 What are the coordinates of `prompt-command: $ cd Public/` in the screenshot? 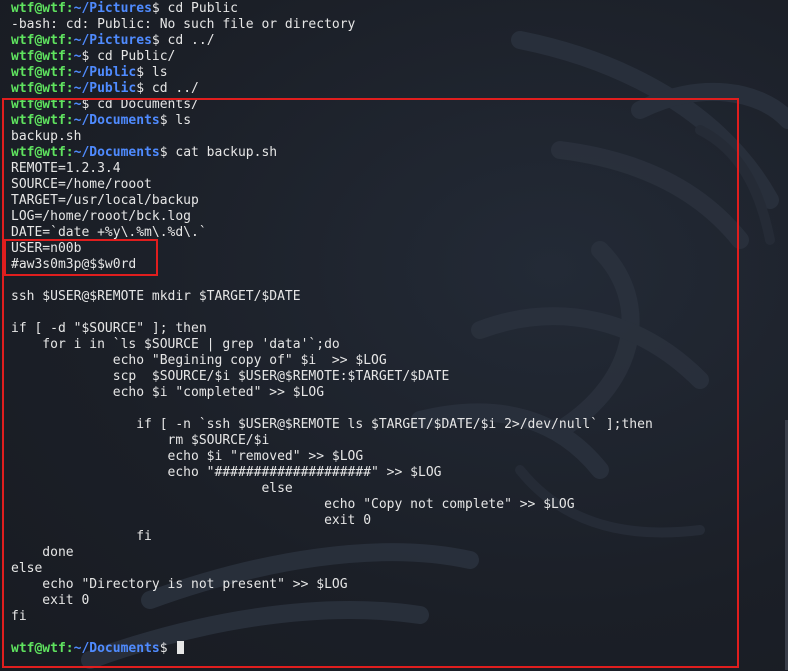 It's located at (128, 56).